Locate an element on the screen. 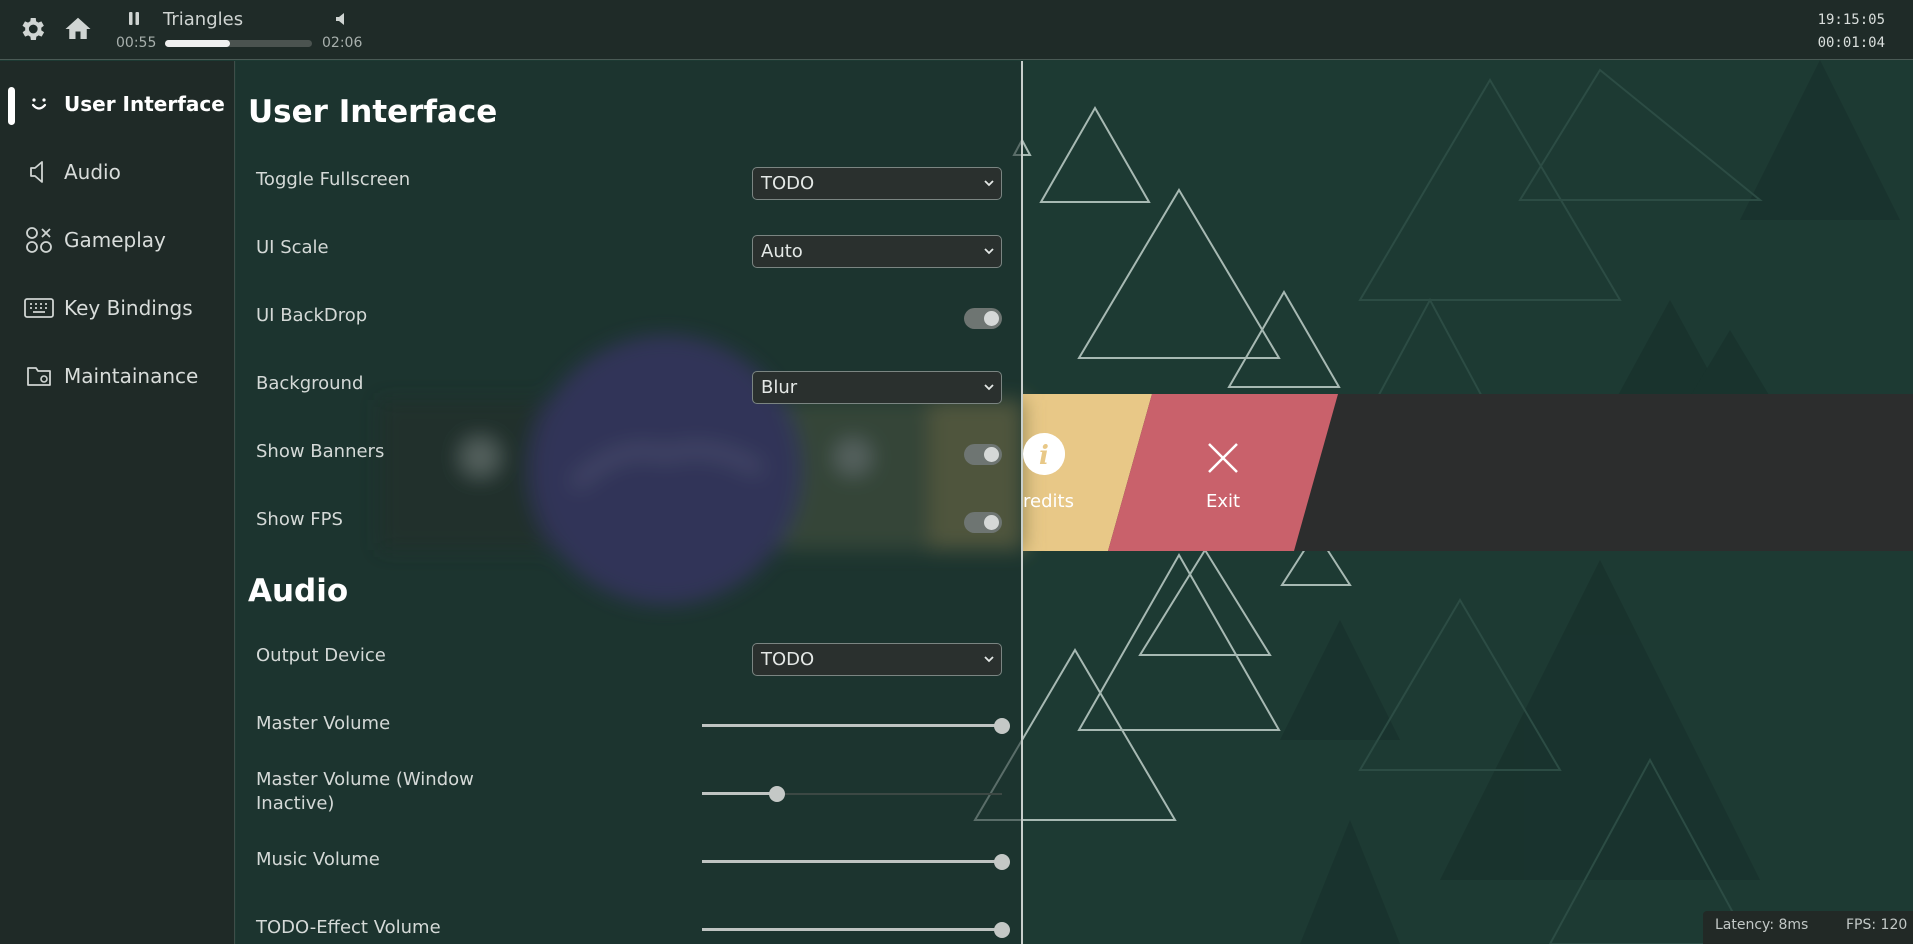 This screenshot has height=944, width=1913. track-title: Triangles is located at coordinates (203, 19).